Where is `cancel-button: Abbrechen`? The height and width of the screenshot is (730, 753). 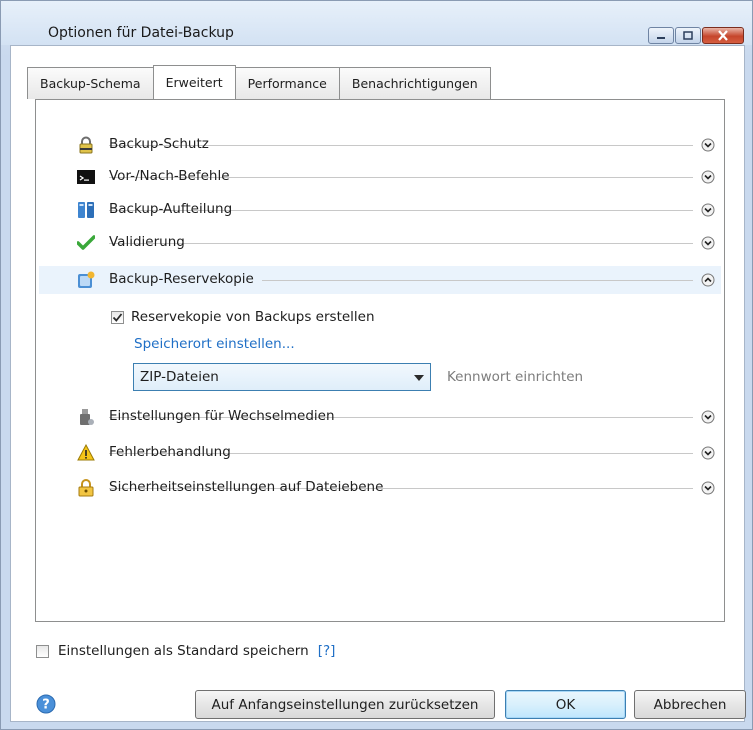
cancel-button: Abbrechen is located at coordinates (690, 704).